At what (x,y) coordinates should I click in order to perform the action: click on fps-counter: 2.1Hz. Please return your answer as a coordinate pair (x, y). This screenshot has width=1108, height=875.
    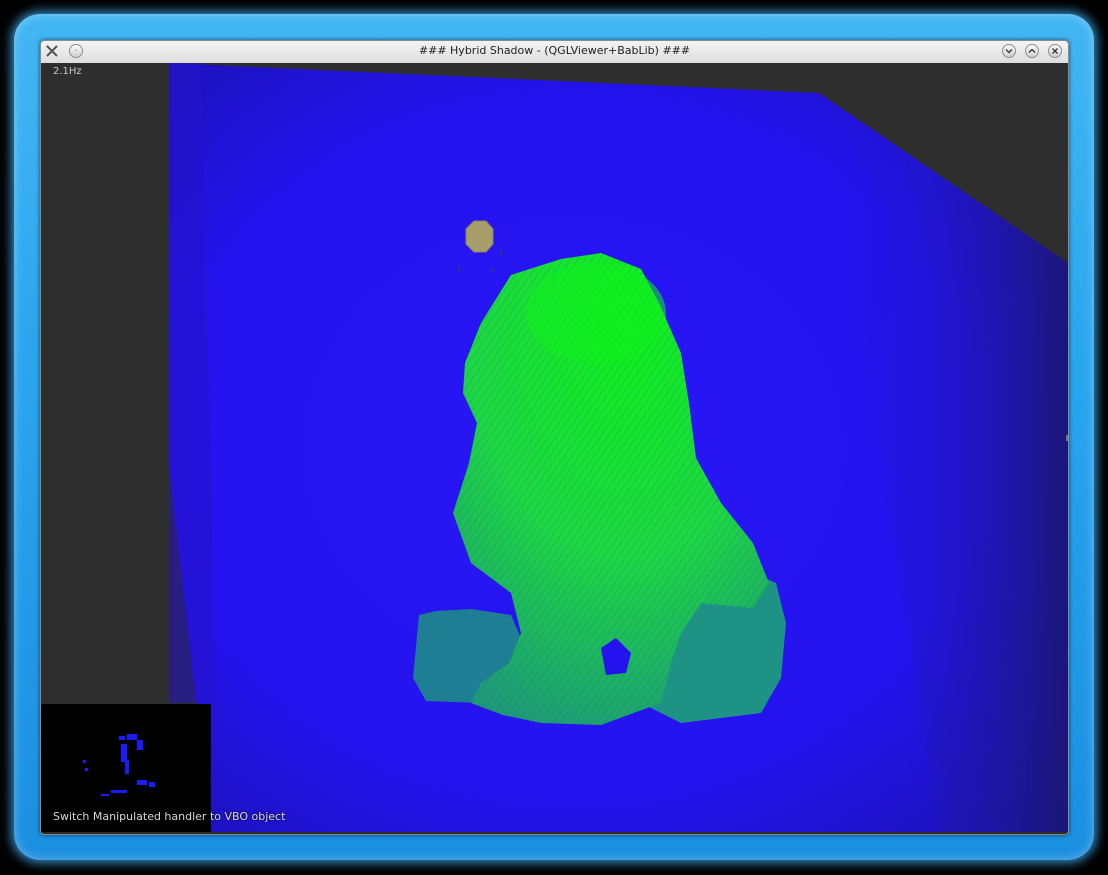
    Looking at the image, I should click on (67, 71).